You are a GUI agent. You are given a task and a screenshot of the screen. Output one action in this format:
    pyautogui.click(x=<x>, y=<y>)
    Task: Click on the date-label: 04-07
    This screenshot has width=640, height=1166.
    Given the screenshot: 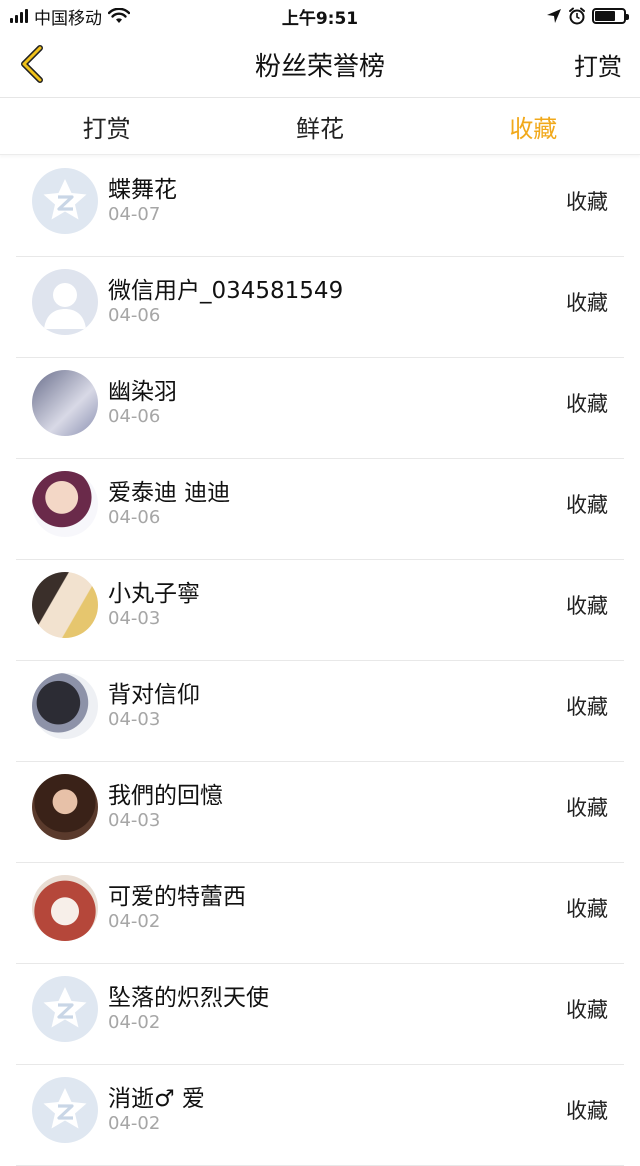 What is the action you would take?
    pyautogui.click(x=134, y=214)
    